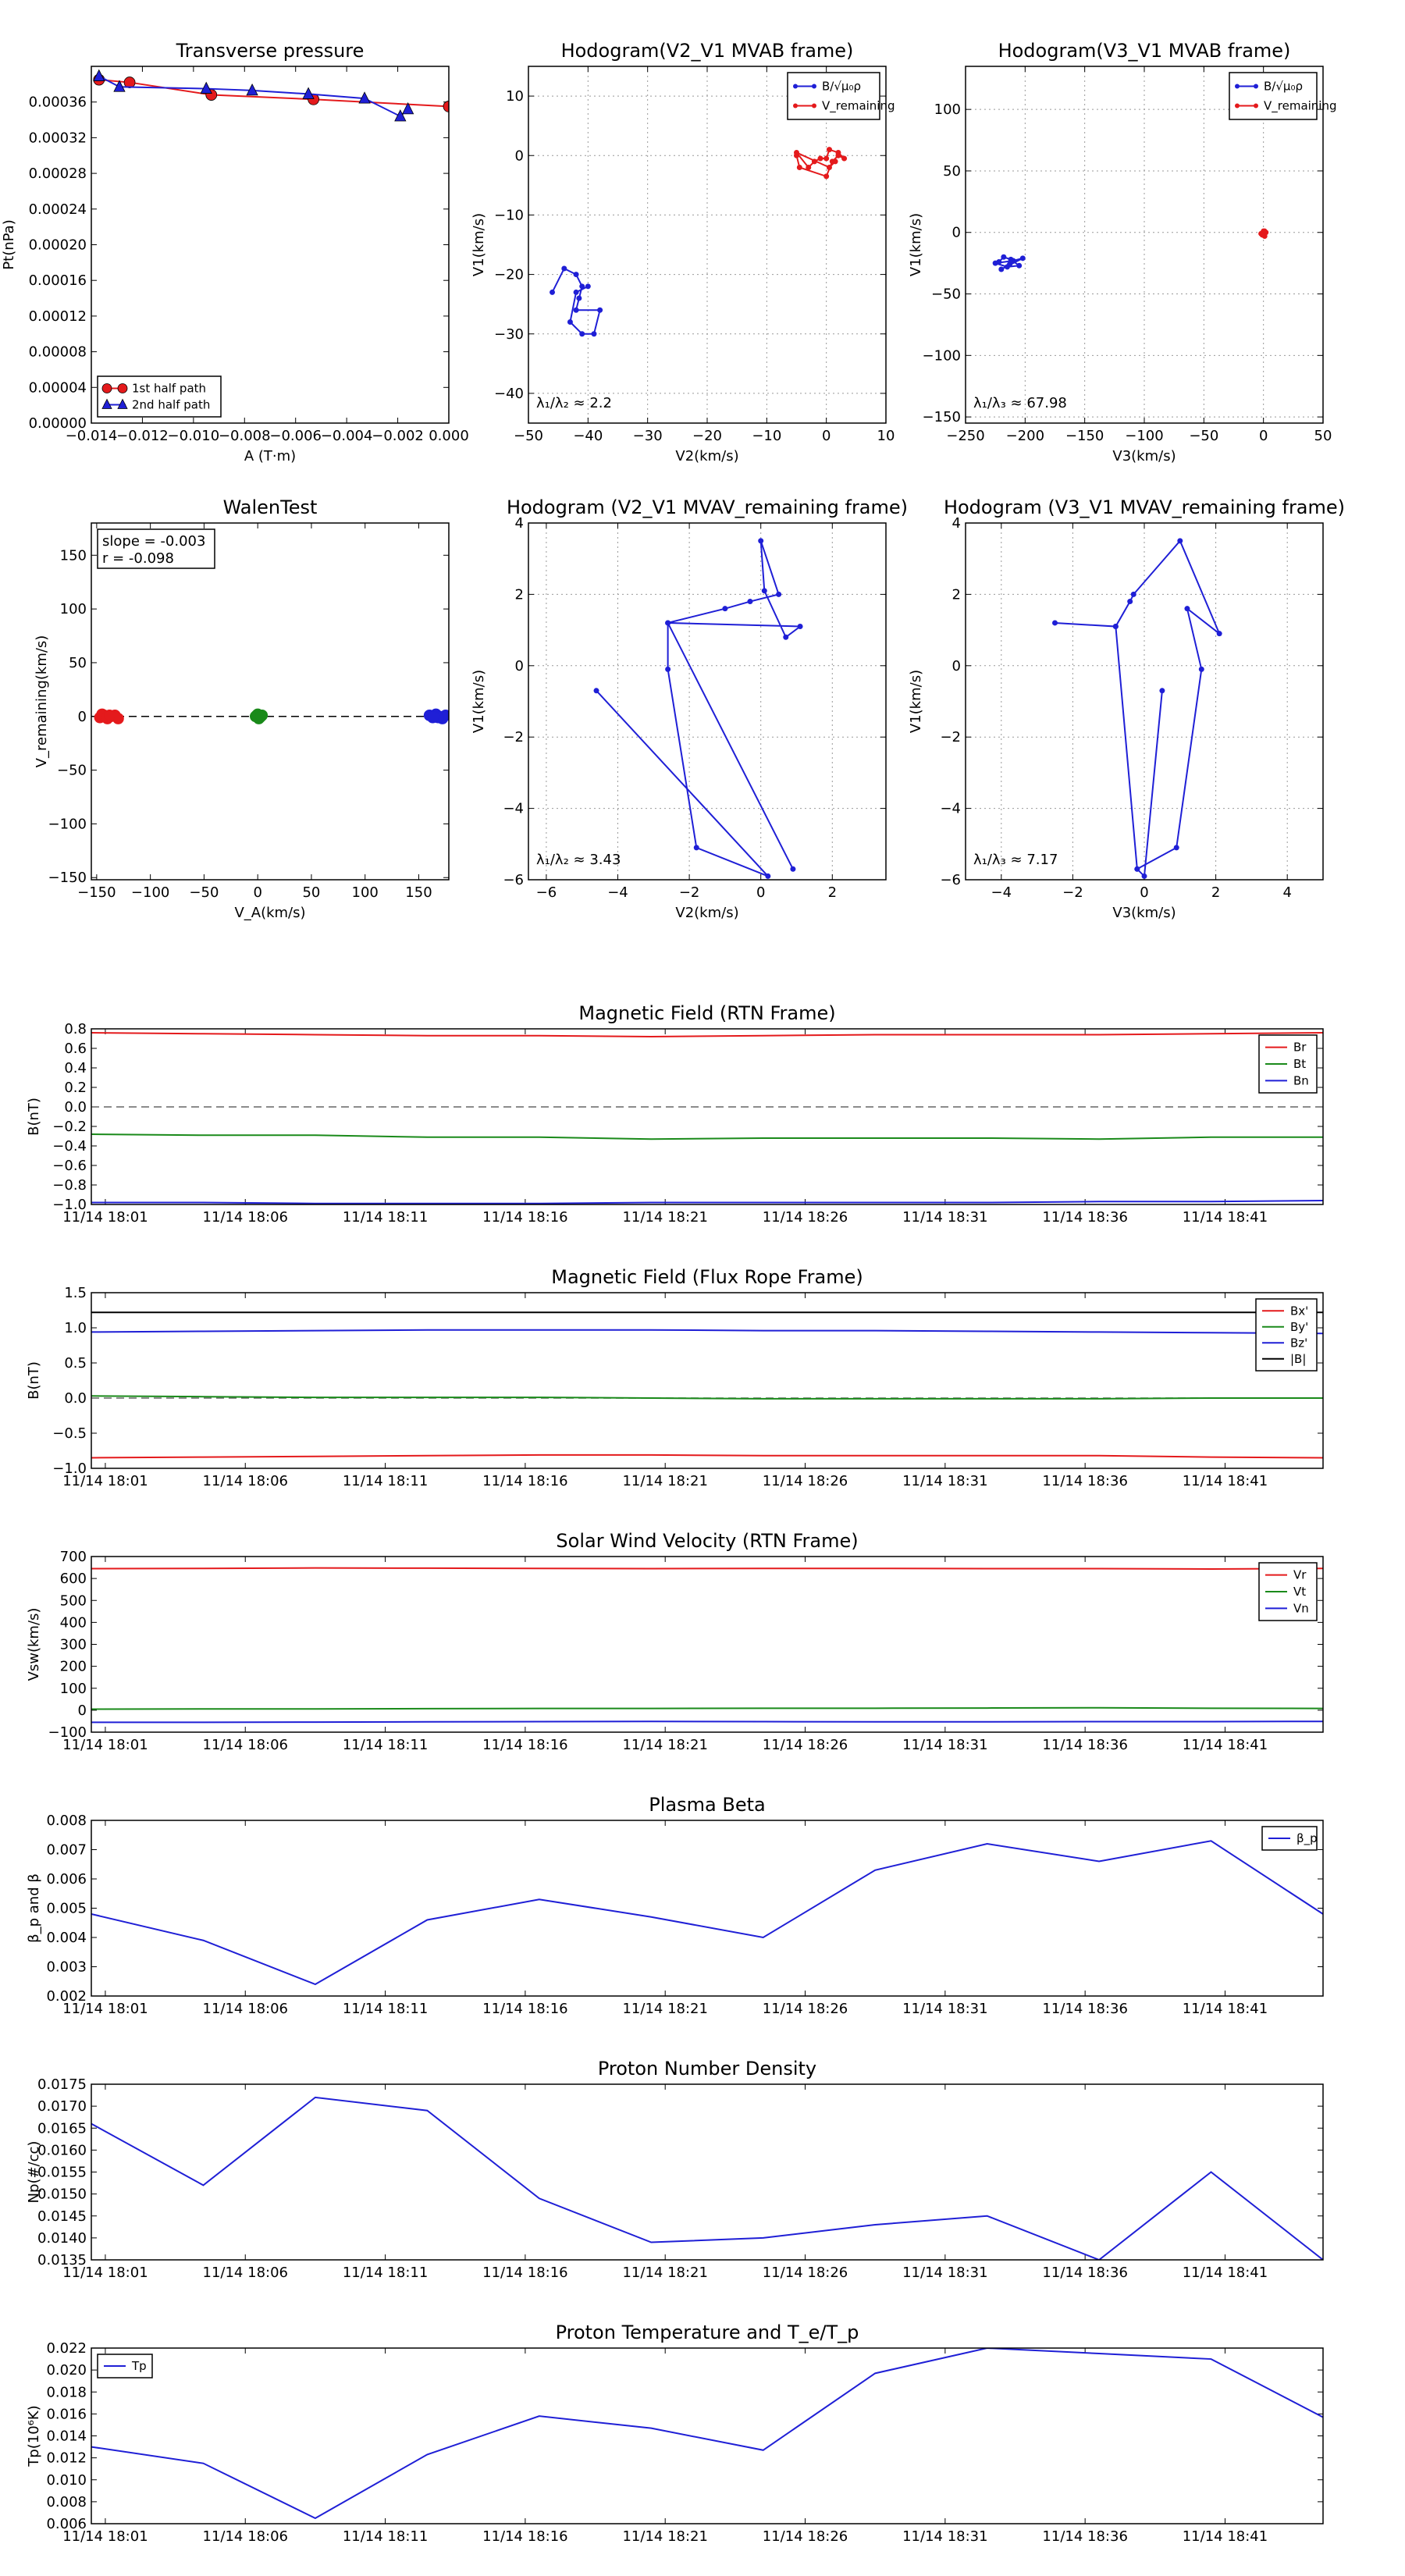 Image resolution: width=1405 pixels, height=2576 pixels. Describe the element at coordinates (1016, 860) in the screenshot. I see `ratio-annotation: λ₁/λ₃ ≈ 7.17` at that location.